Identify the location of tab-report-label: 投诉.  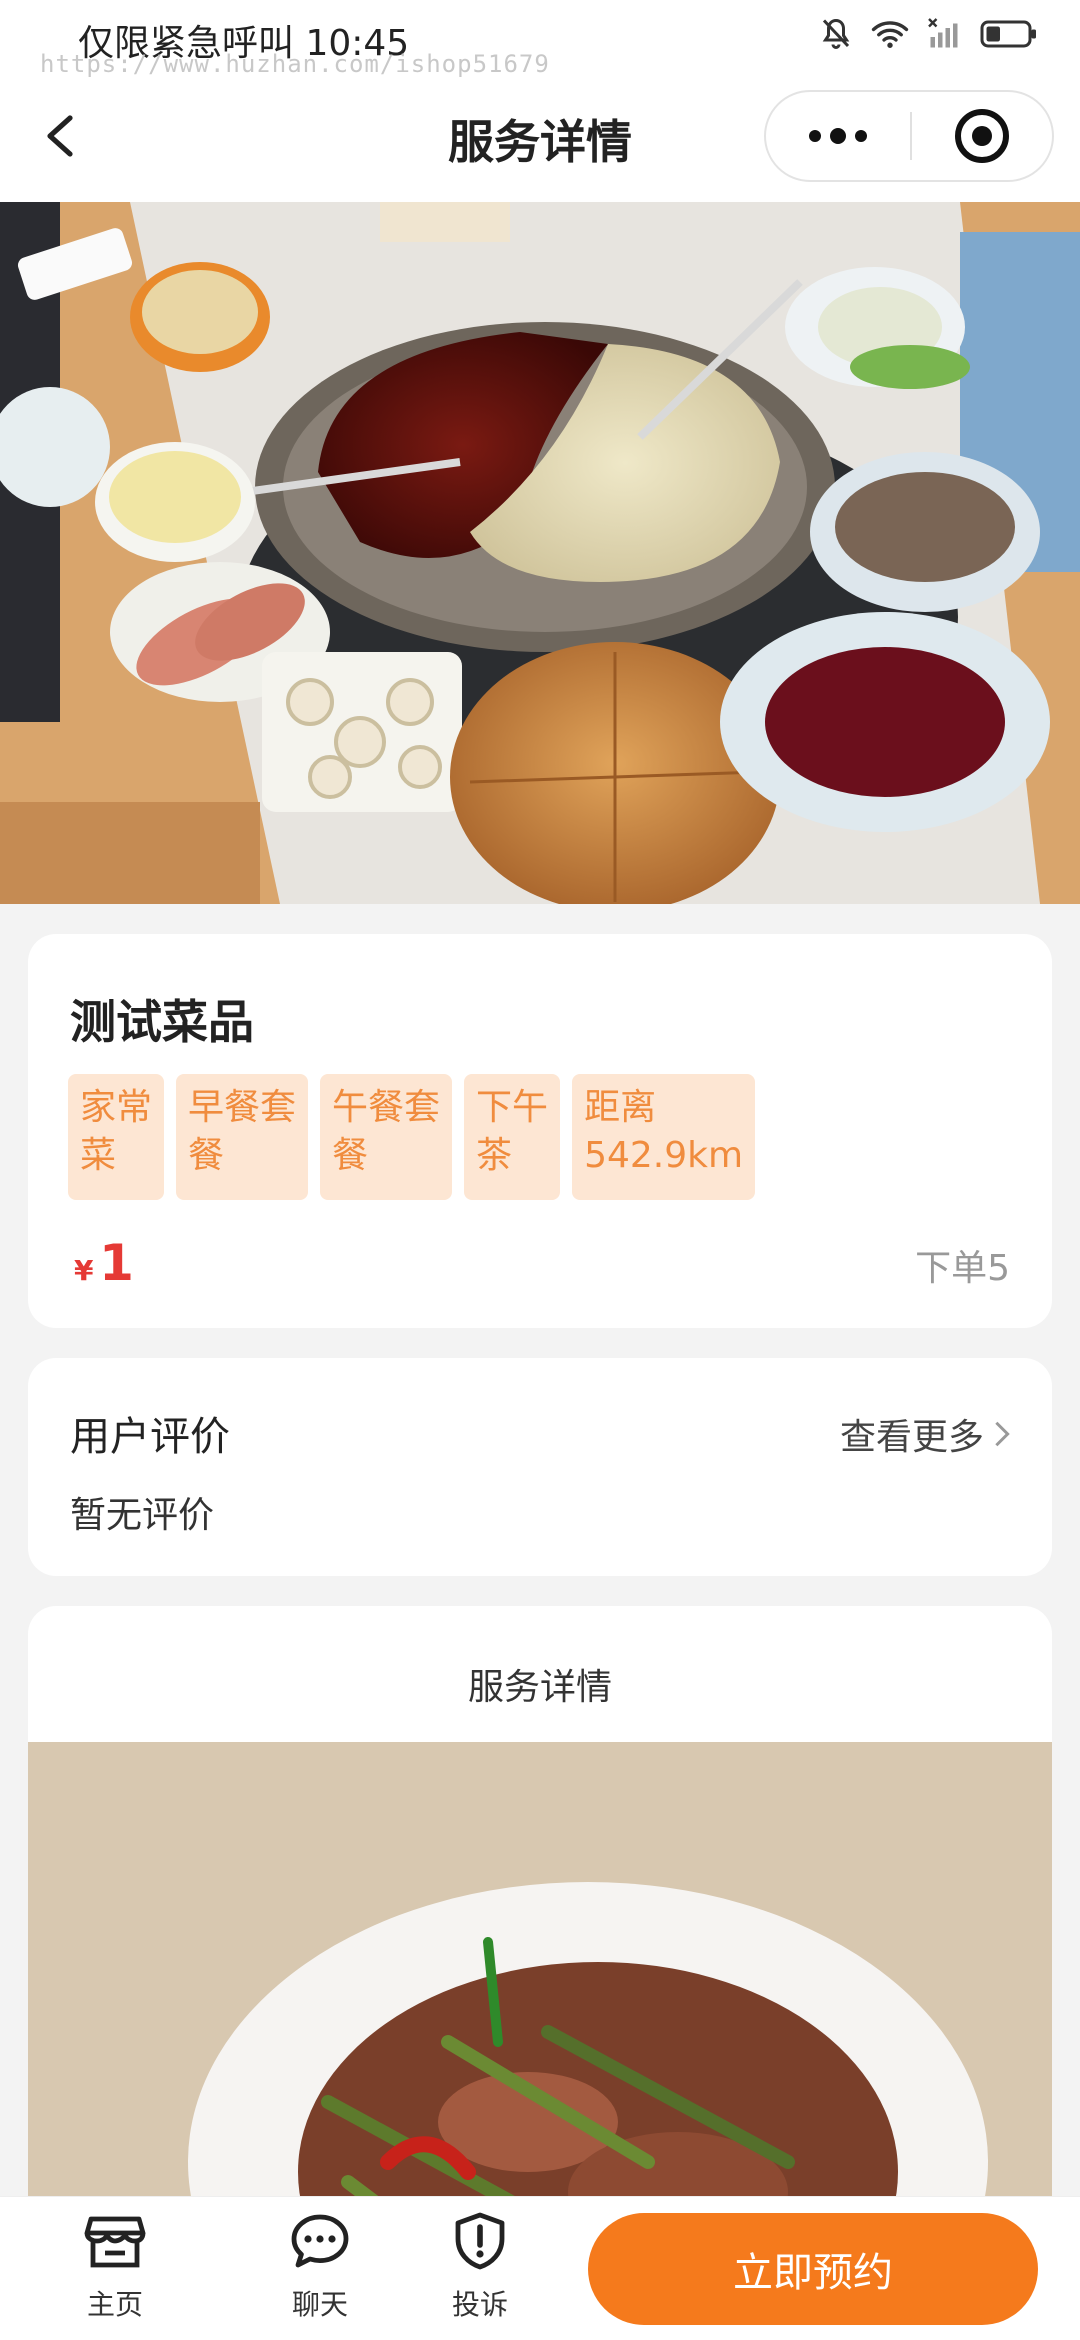
(479, 2304).